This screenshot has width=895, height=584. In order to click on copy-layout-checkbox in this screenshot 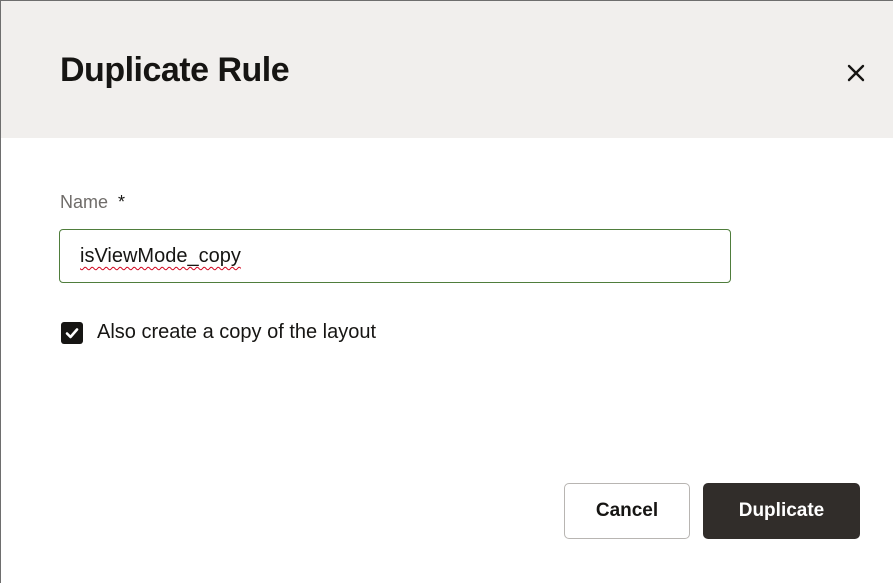, I will do `click(72, 332)`.